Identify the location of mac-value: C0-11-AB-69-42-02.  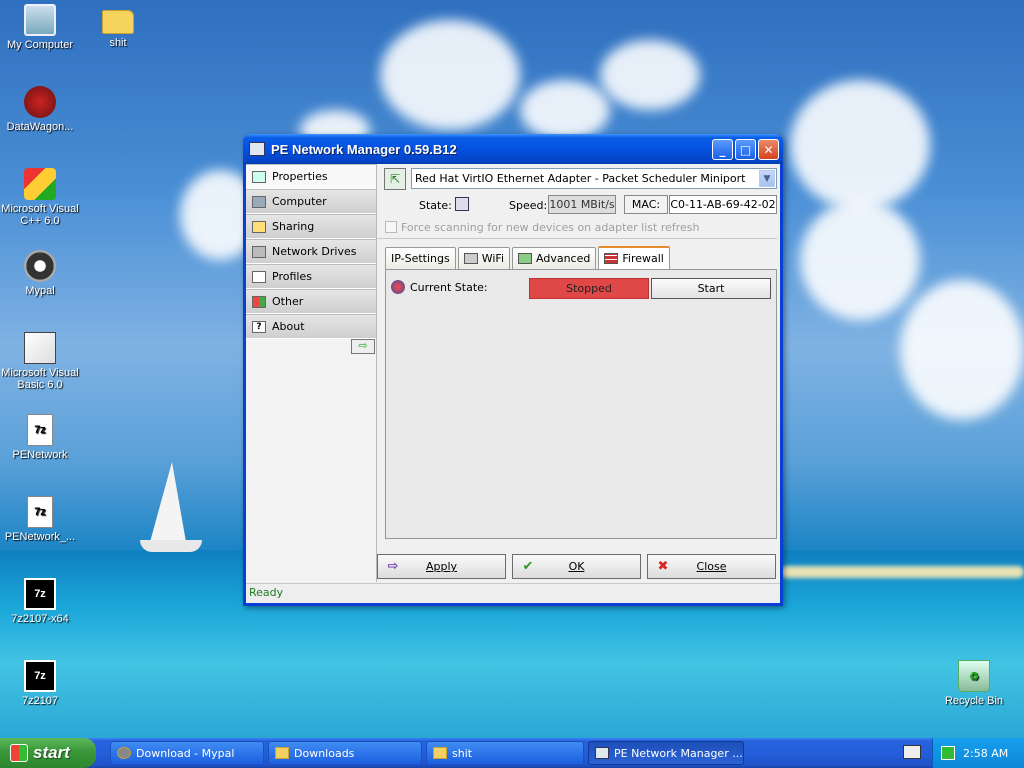
(723, 204).